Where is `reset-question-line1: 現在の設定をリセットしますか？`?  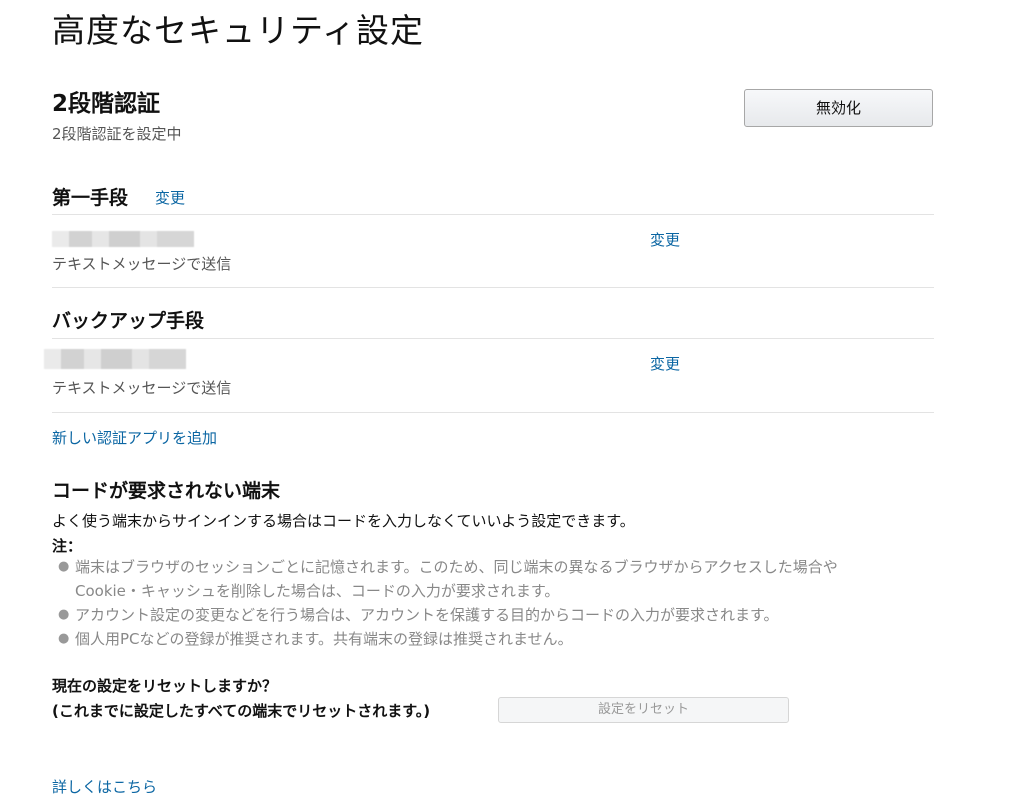 reset-question-line1: 現在の設定をリセットしますか？ is located at coordinates (165, 686).